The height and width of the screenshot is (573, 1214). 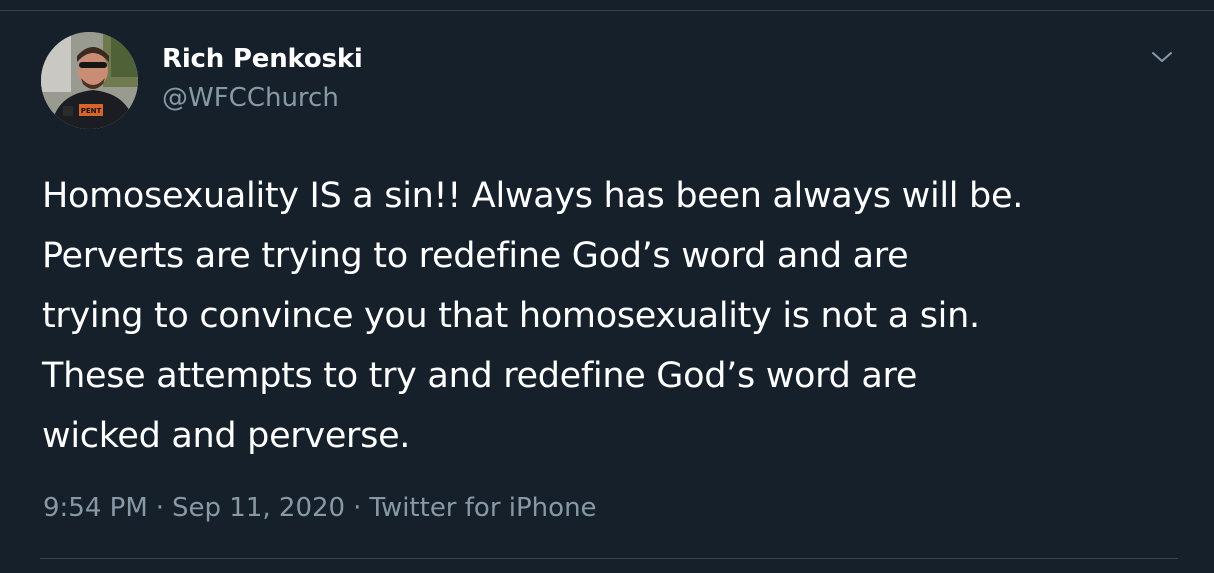 I want to click on author-handle: @WFCChurch, so click(x=250, y=98).